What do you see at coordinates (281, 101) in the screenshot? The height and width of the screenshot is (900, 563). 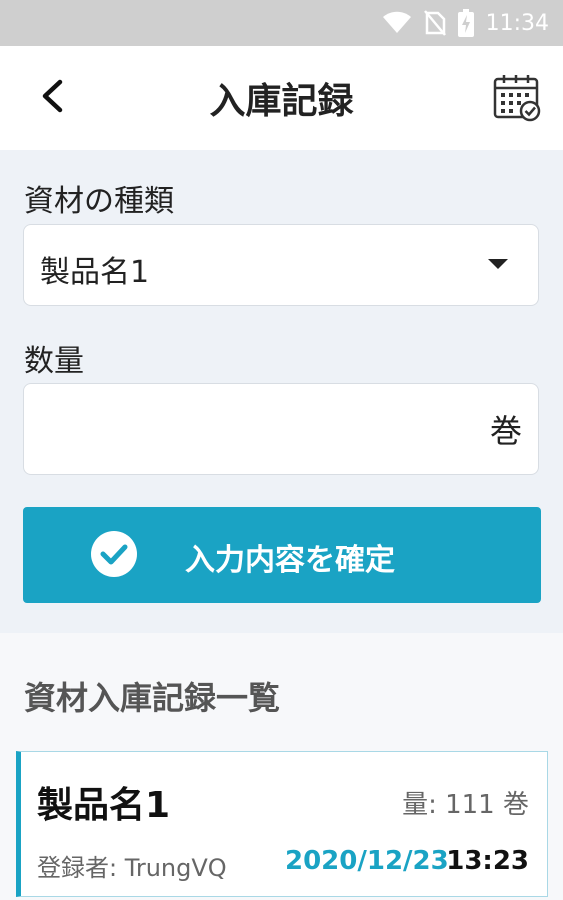 I see `page-title: 入庫記録` at bounding box center [281, 101].